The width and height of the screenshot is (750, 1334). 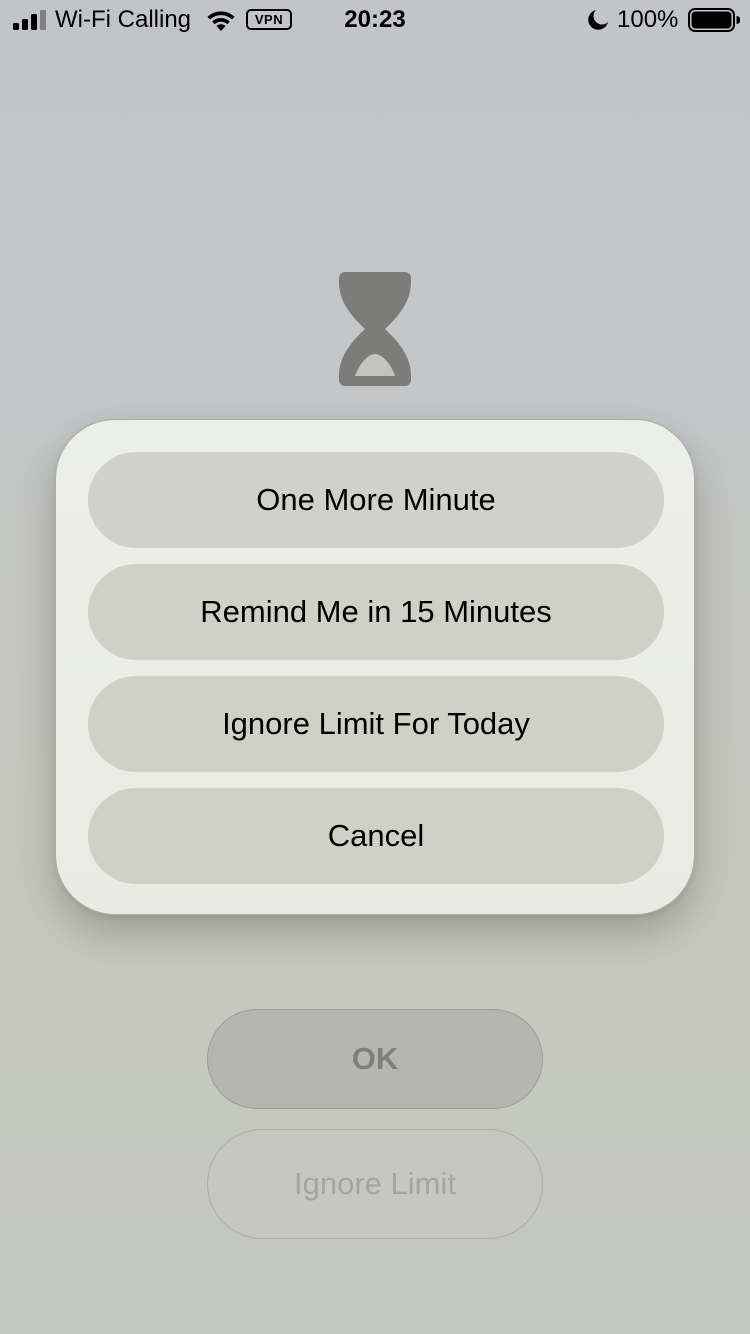 What do you see at coordinates (221, 21) in the screenshot?
I see `wifi-icon` at bounding box center [221, 21].